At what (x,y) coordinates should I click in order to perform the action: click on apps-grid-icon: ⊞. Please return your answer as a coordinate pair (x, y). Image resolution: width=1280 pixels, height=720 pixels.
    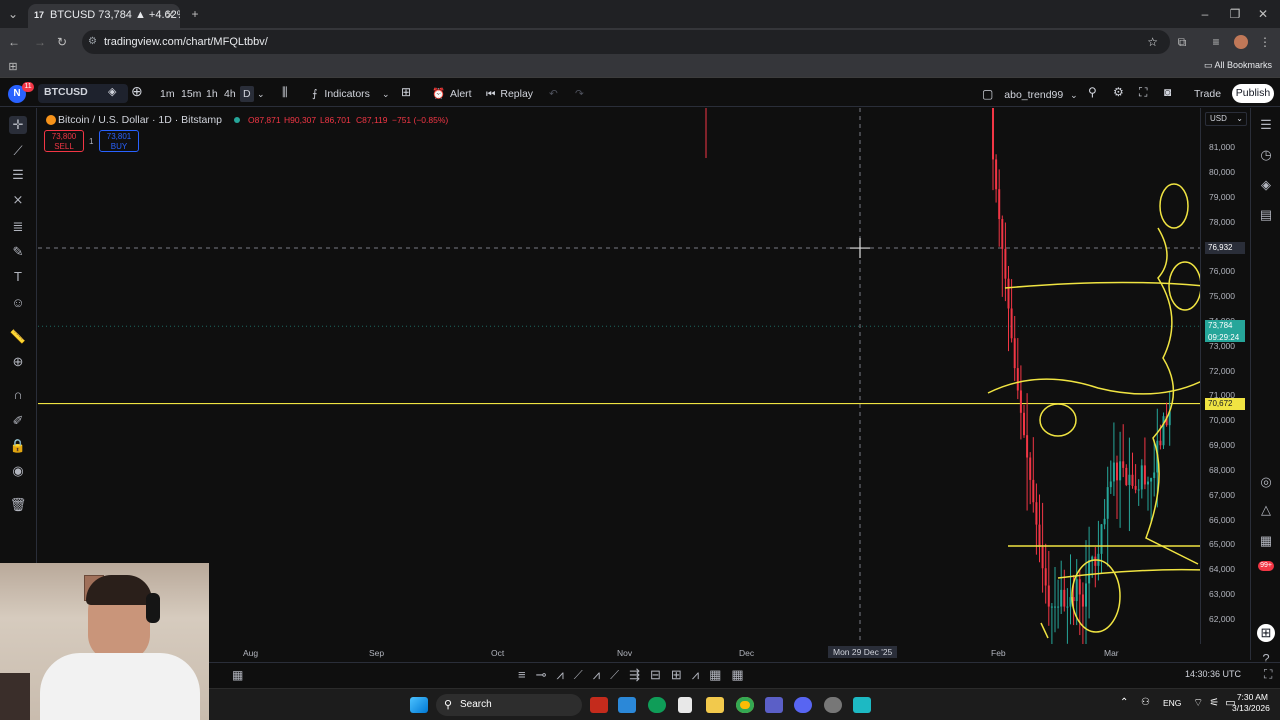
    Looking at the image, I should click on (13, 67).